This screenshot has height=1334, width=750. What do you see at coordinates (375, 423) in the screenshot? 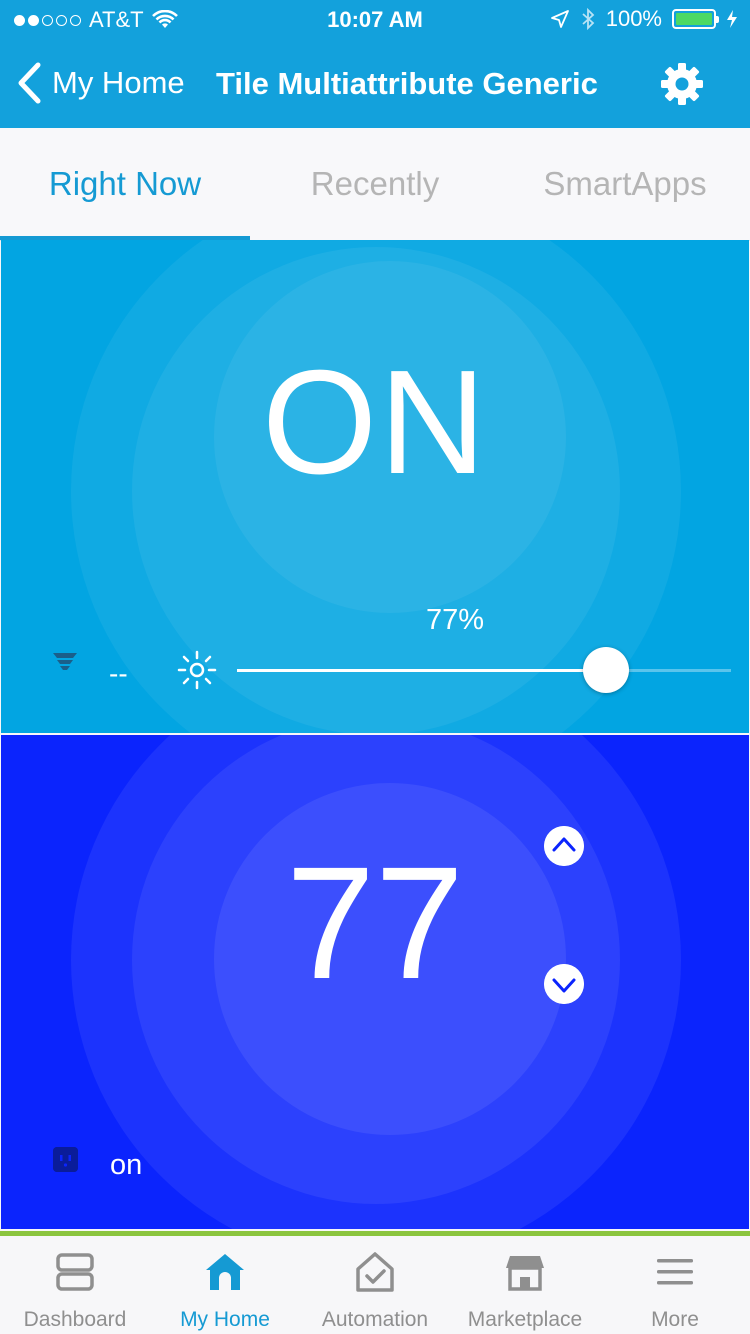
I see `switch-state-value: ON` at bounding box center [375, 423].